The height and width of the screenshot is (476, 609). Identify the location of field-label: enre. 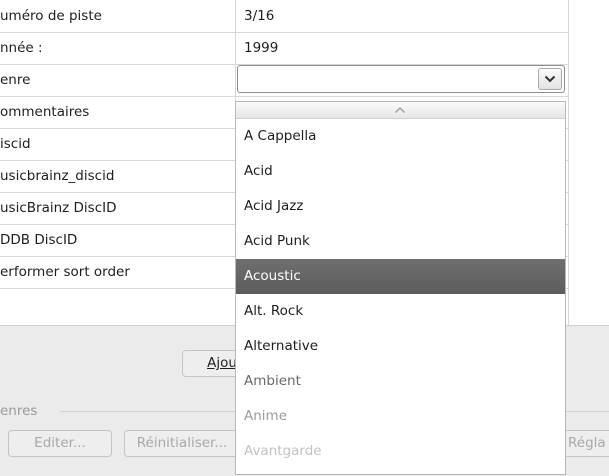
(15, 80).